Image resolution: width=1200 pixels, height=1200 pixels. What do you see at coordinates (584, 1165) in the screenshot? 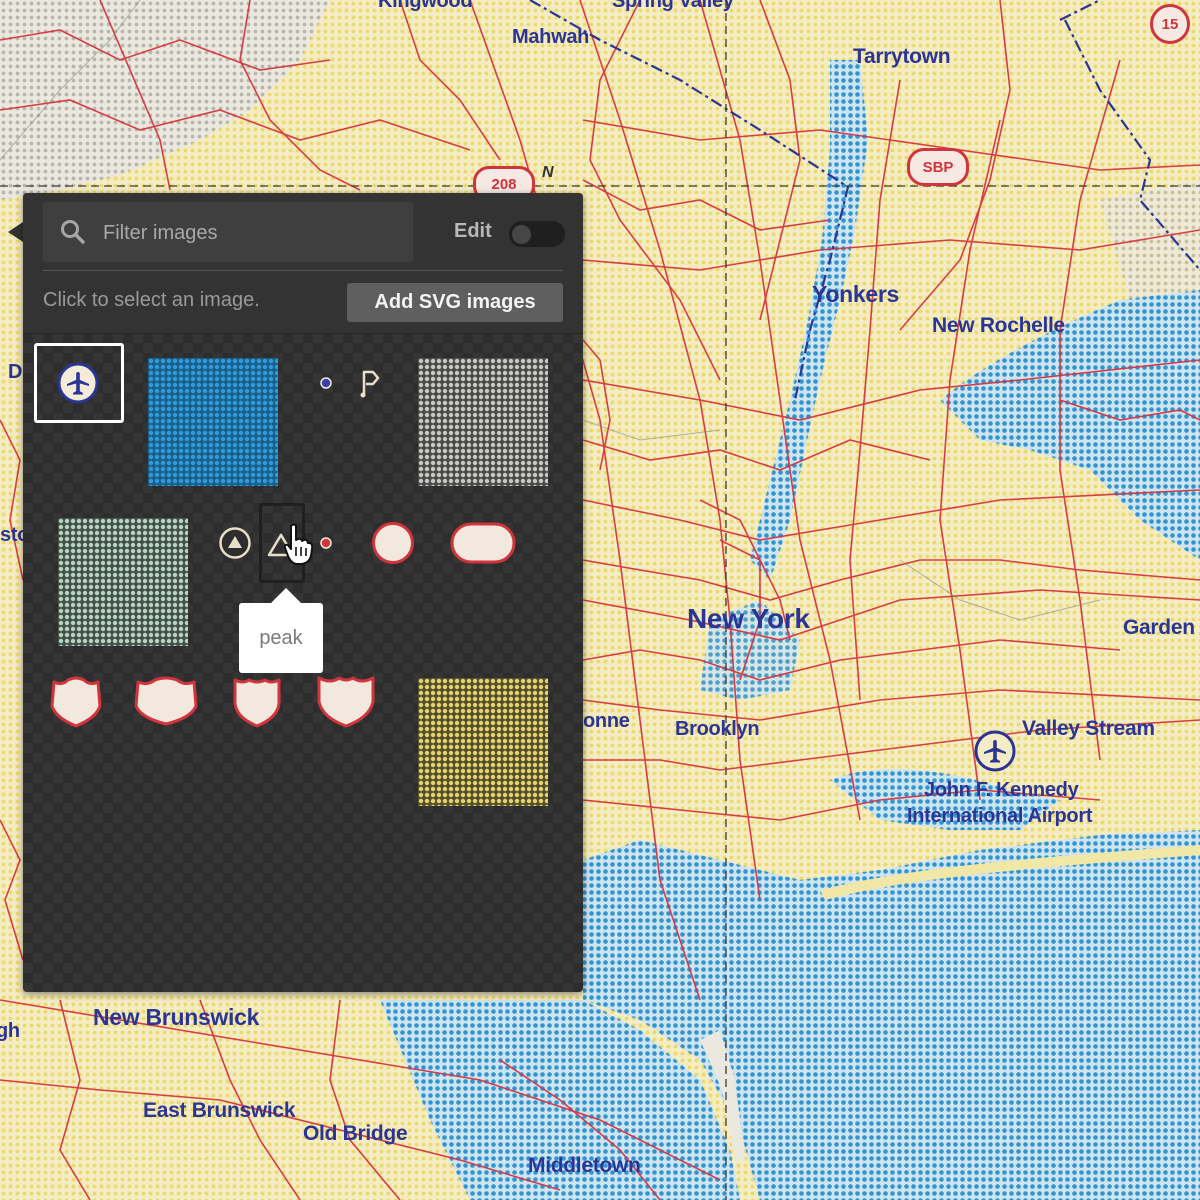
I see `map-label-middletown: Middletown` at bounding box center [584, 1165].